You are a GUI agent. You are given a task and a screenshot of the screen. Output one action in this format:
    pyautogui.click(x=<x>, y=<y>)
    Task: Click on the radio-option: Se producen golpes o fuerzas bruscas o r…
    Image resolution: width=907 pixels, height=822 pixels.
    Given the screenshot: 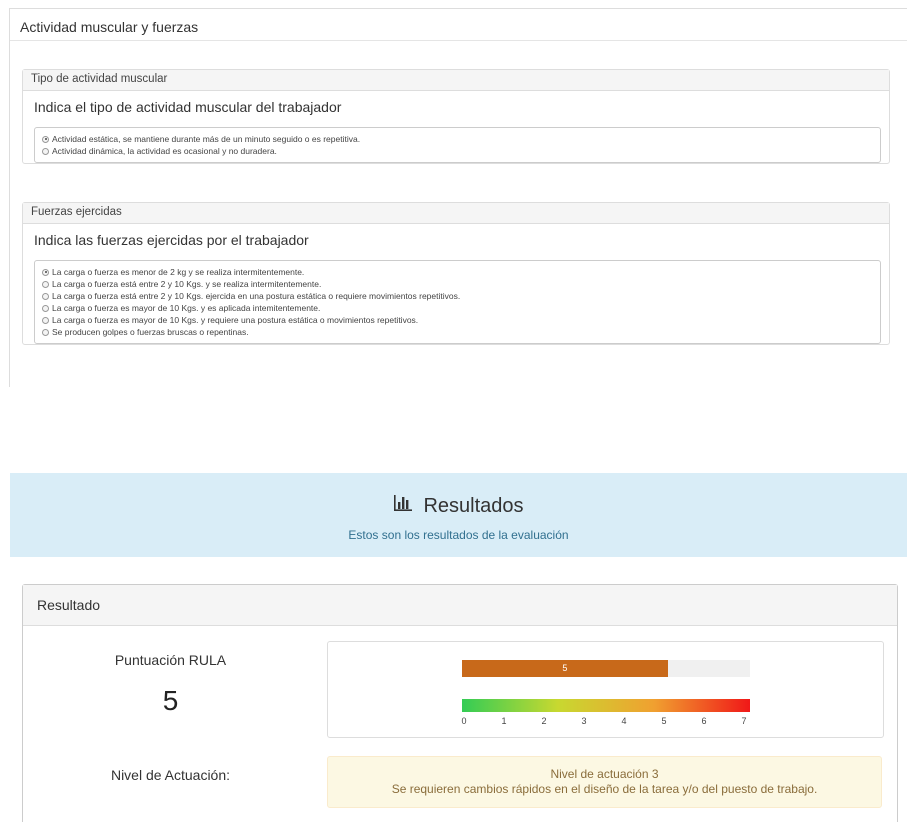 What is the action you would take?
    pyautogui.click(x=461, y=332)
    